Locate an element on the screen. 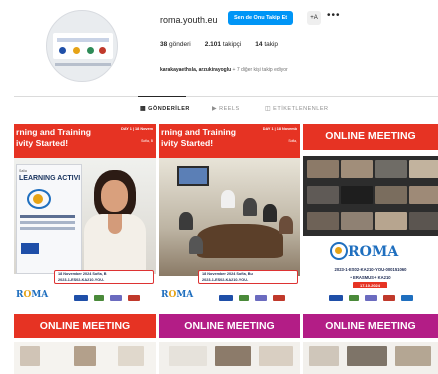  tab-tagged: ◫ ETİKETLENENLER is located at coordinates (296, 108).